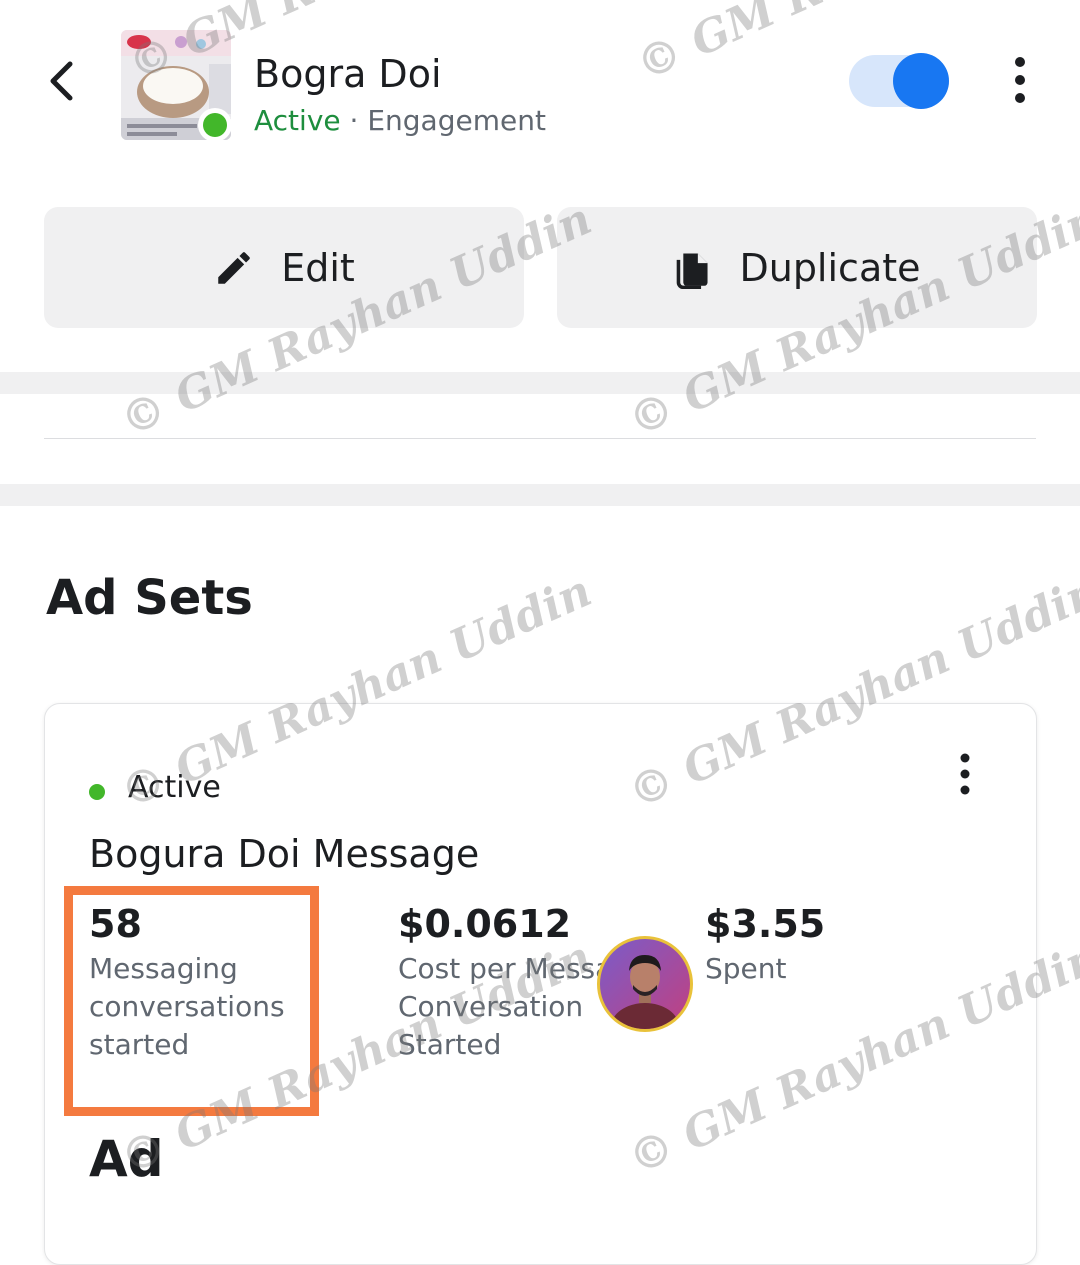 This screenshot has width=1080, height=1265. I want to click on campaign-subtitle: Active · Engagement, so click(400, 120).